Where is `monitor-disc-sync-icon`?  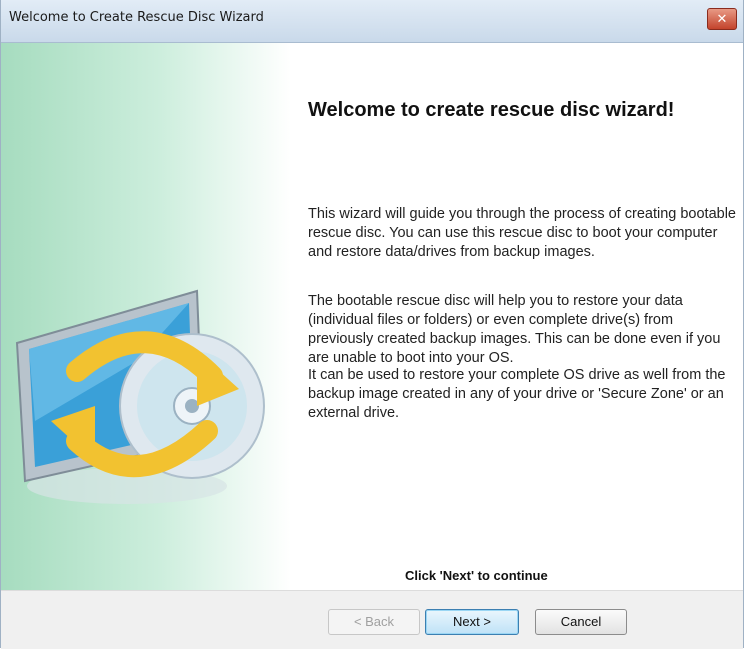 monitor-disc-sync-icon is located at coordinates (140, 396).